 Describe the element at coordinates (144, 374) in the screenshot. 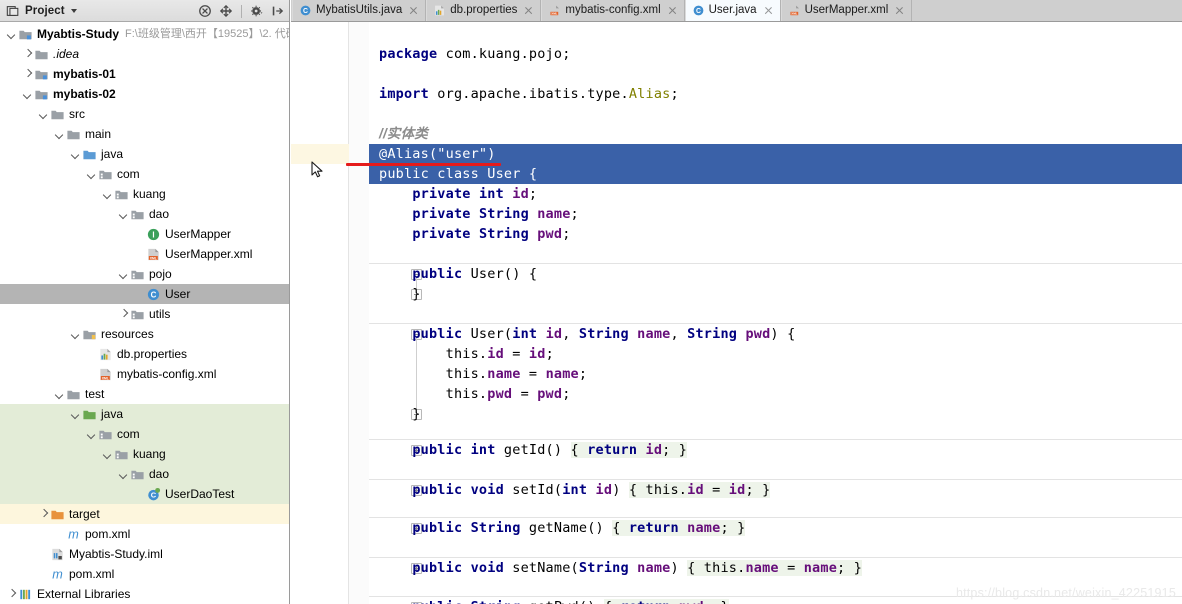

I see `tree-node-mybatis-config-xml: XML mybatis-config.xml` at that location.